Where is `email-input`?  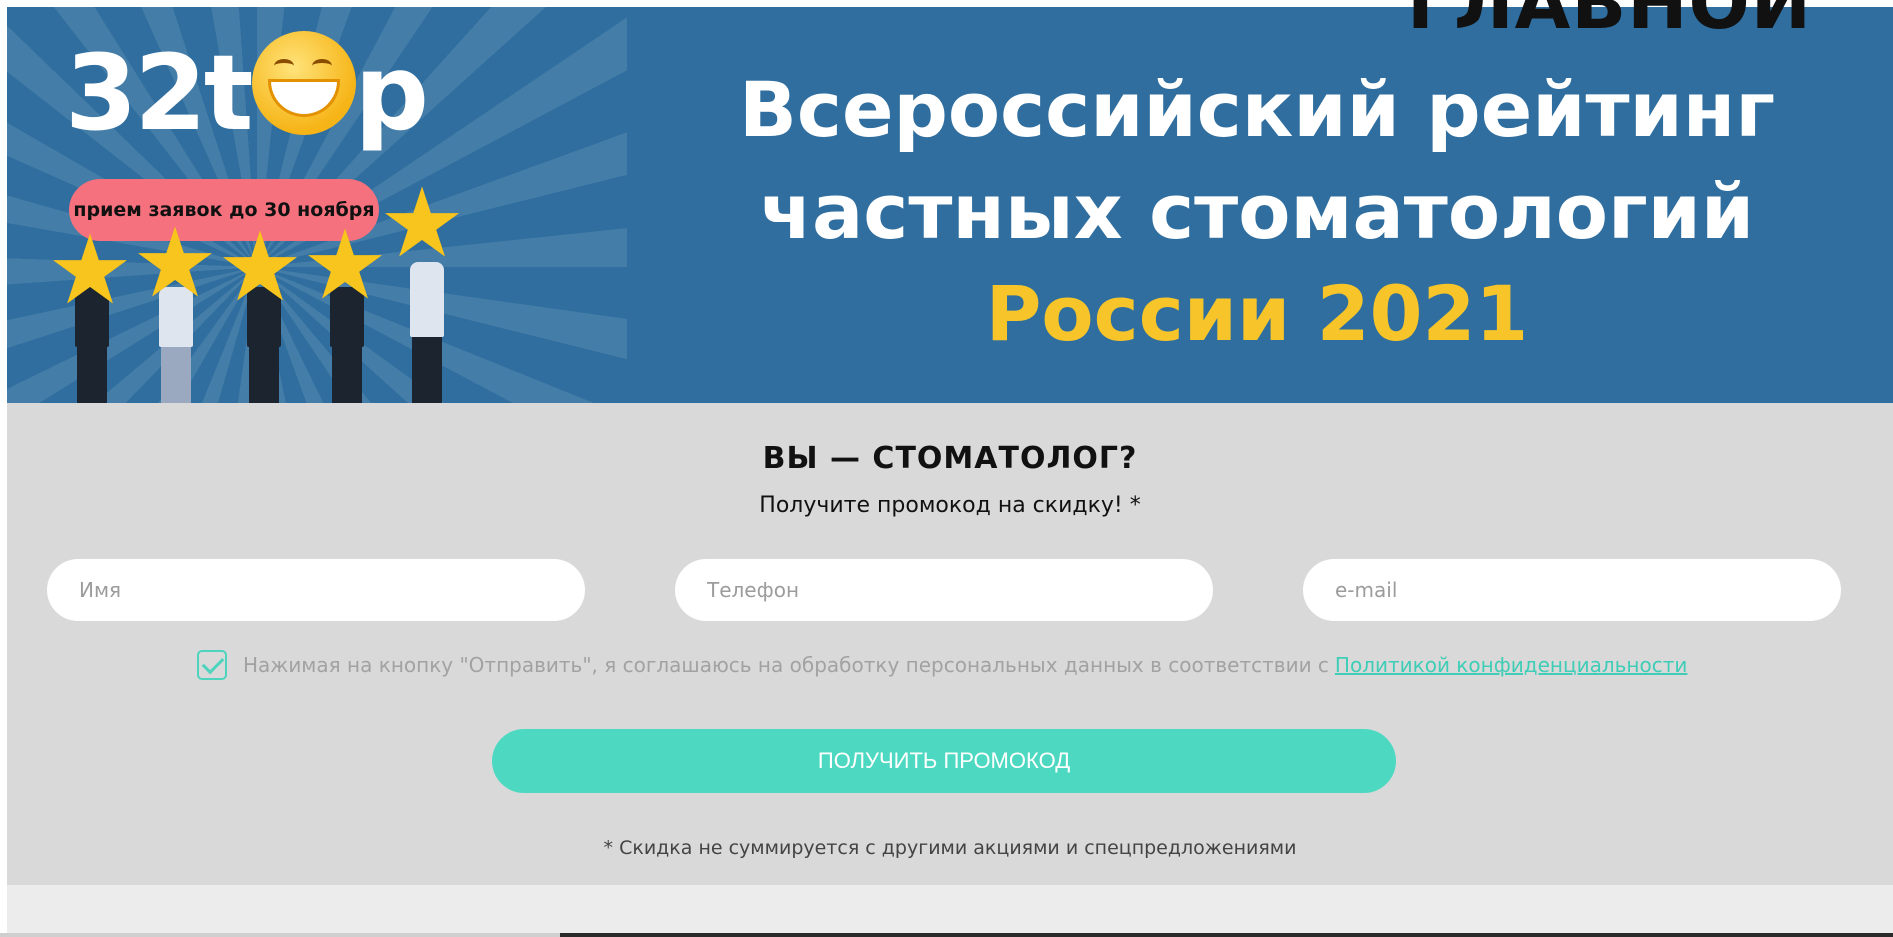
email-input is located at coordinates (1572, 590).